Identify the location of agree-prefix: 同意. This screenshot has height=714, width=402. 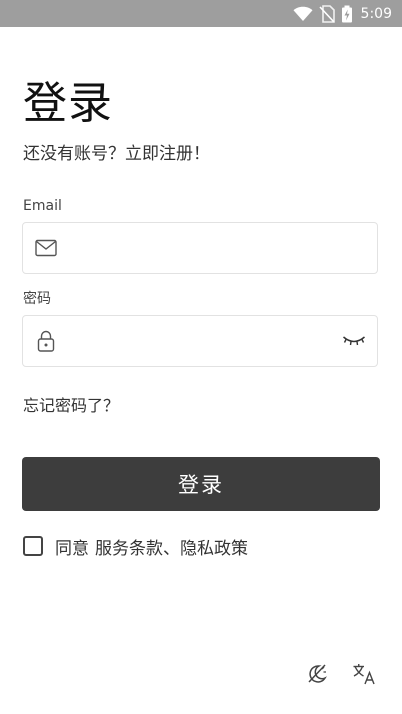
(72, 548).